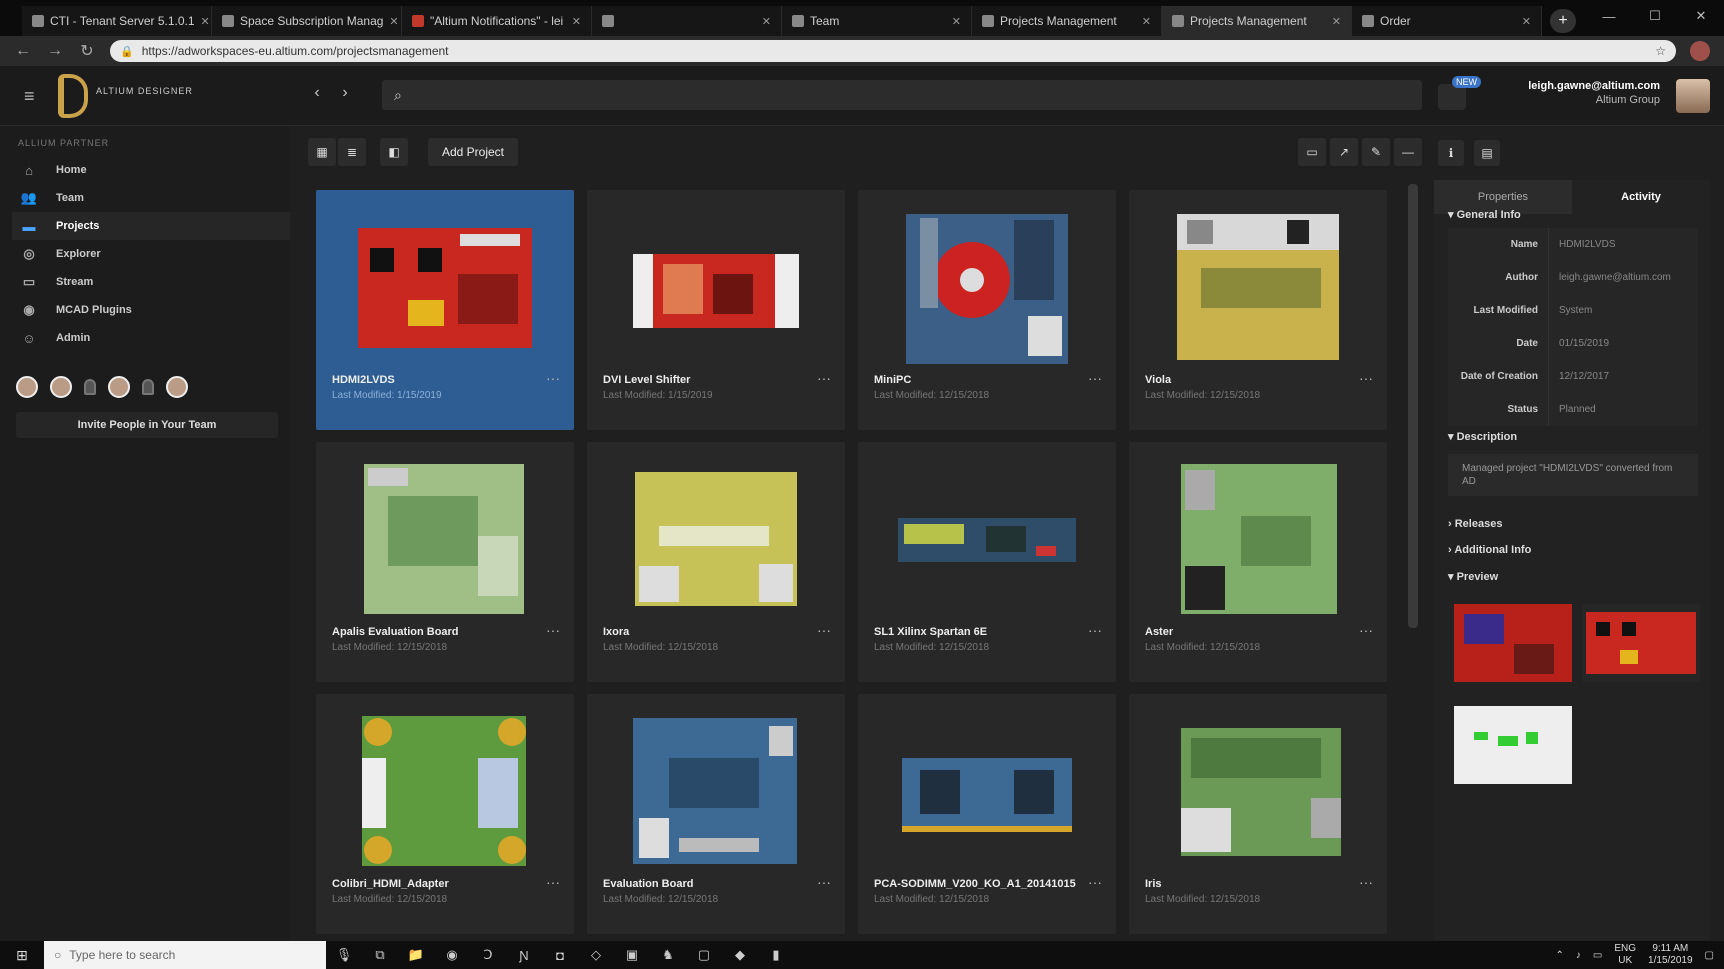 The image size is (1724, 969). What do you see at coordinates (1413, 406) in the screenshot?
I see `grid-scrollbar` at bounding box center [1413, 406].